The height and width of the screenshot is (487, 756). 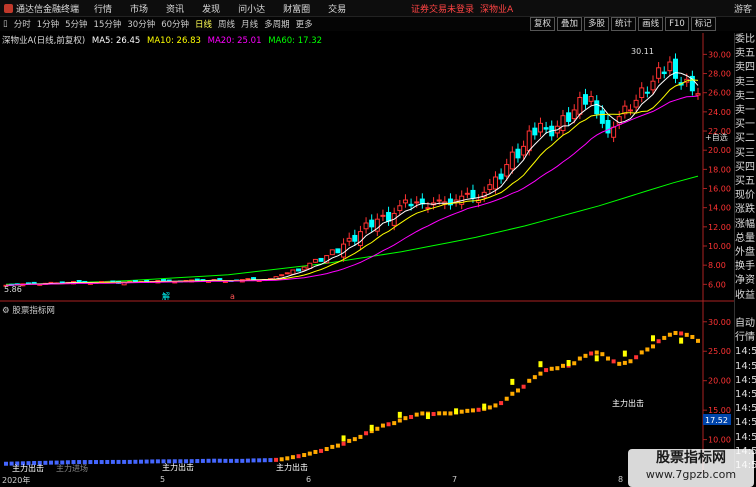 What do you see at coordinates (691, 458) in the screenshot?
I see `watermark-title: 股票指标网` at bounding box center [691, 458].